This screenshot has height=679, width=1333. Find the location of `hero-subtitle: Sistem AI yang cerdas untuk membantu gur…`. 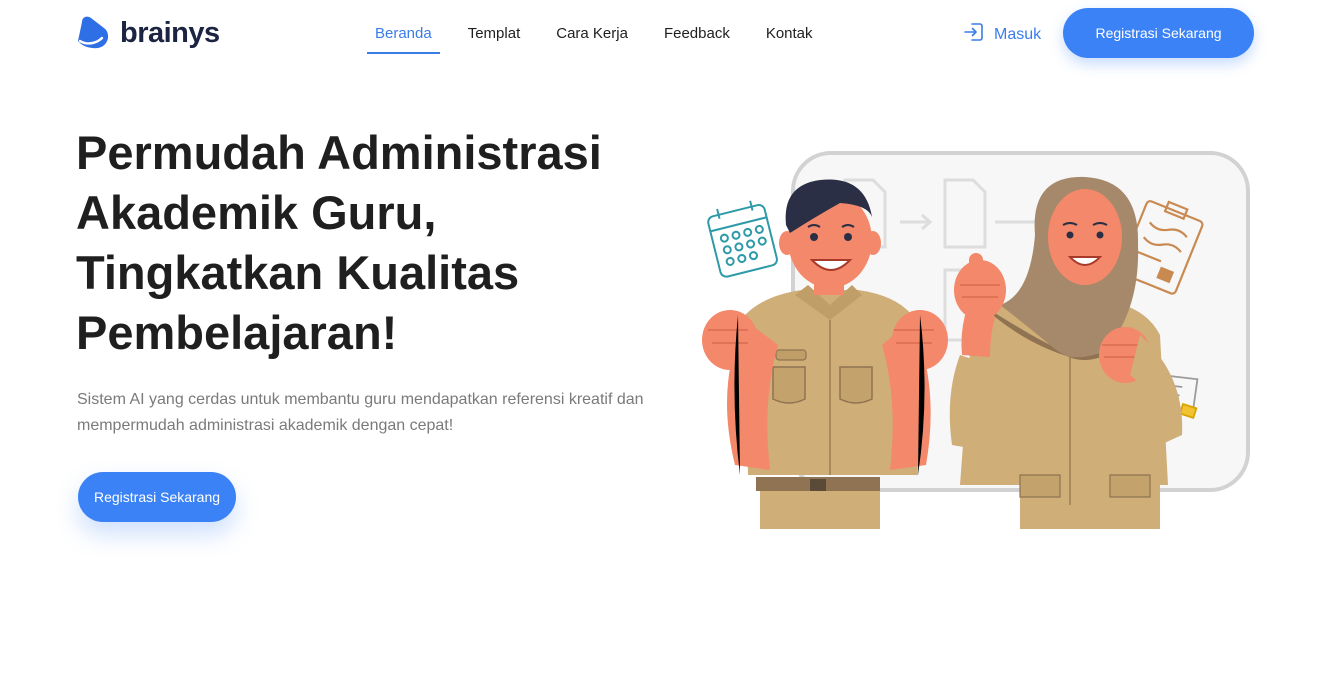

hero-subtitle: Sistem AI yang cerdas untuk membantu gur… is located at coordinates (360, 412).